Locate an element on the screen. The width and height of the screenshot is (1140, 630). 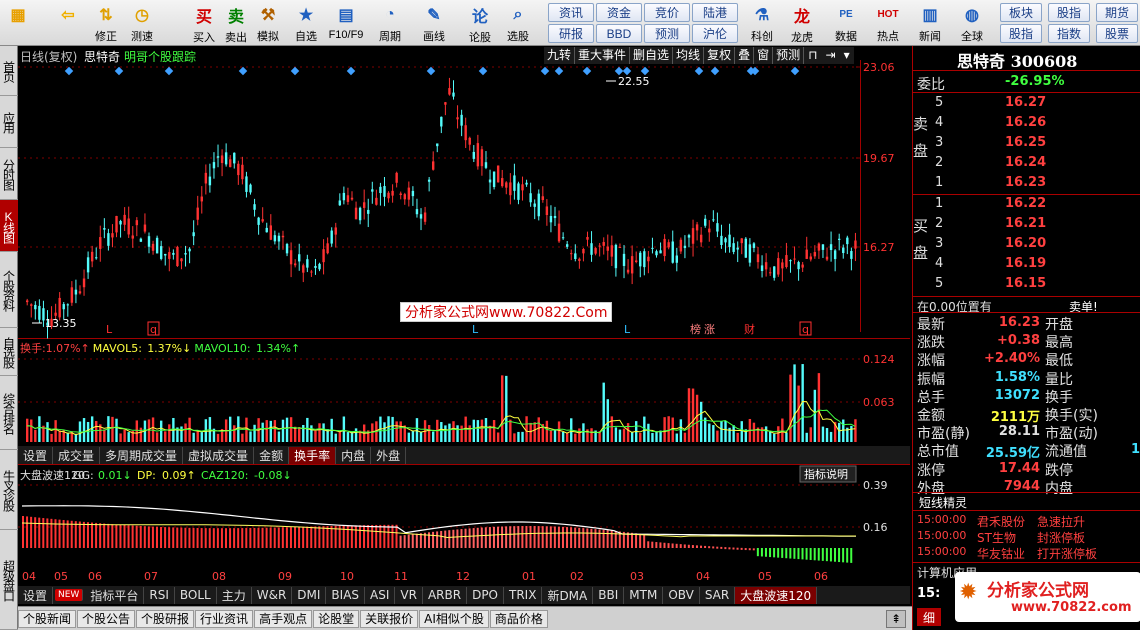
chart-menu-item-8: 预测 is located at coordinates (789, 55).